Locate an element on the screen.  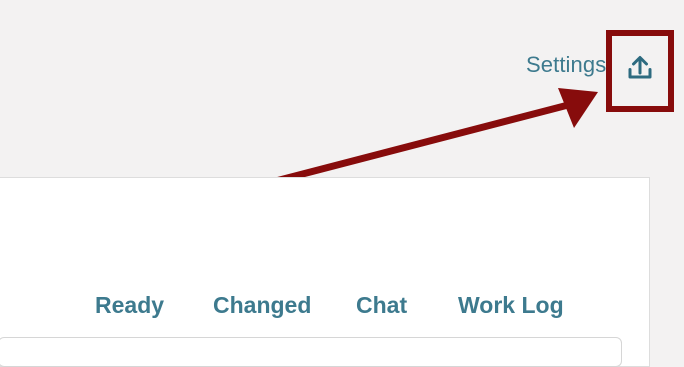
tab-work-log: Work Log is located at coordinates (511, 305).